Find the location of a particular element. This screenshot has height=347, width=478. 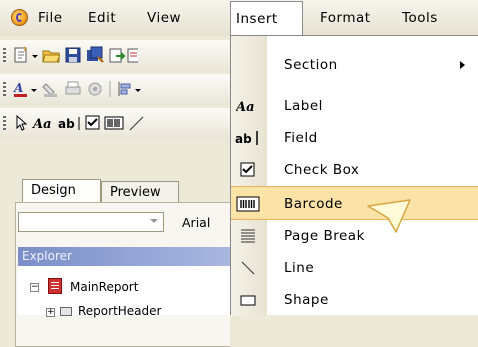

font-name-value: Arial is located at coordinates (196, 222).